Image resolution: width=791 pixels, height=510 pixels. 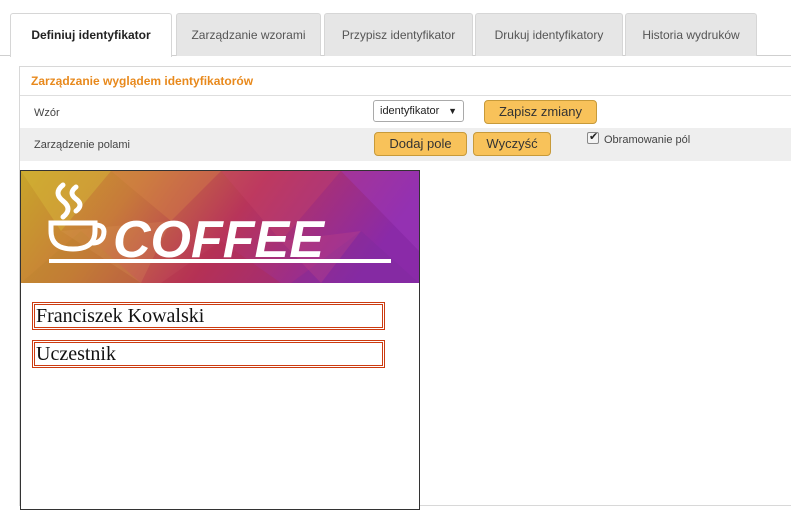 I want to click on tab-define-badge: Definiuj identyfikator, so click(x=91, y=35).